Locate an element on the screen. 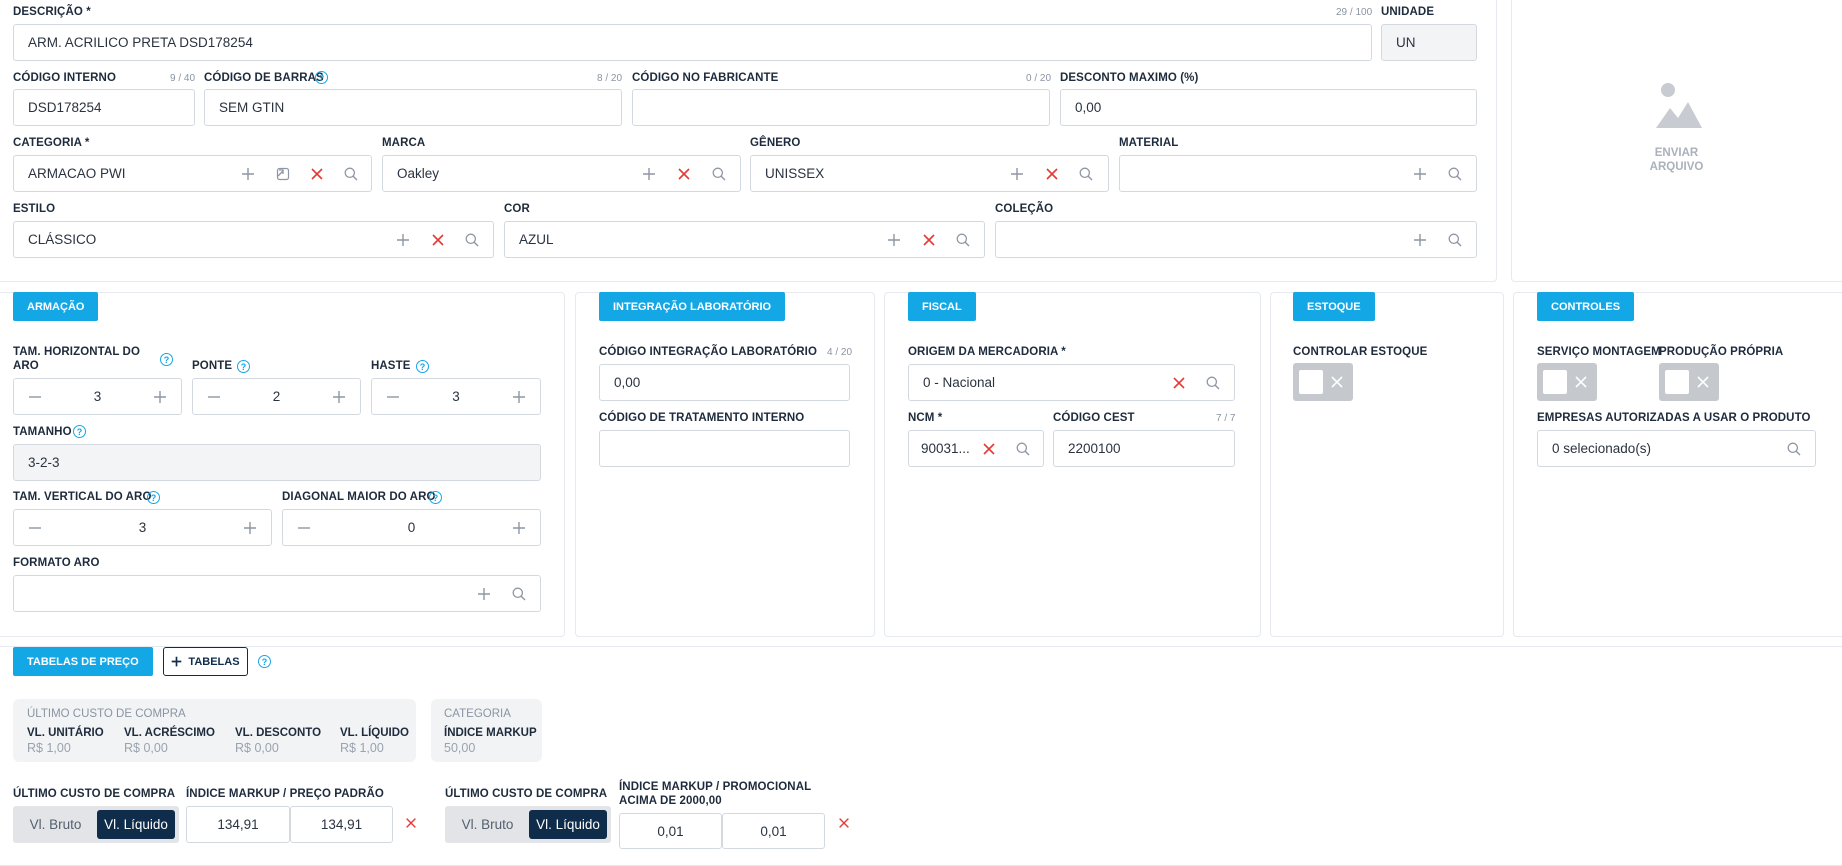 Image resolution: width=1842 pixels, height=866 pixels. genero-input: UNISSEX is located at coordinates (929, 173).